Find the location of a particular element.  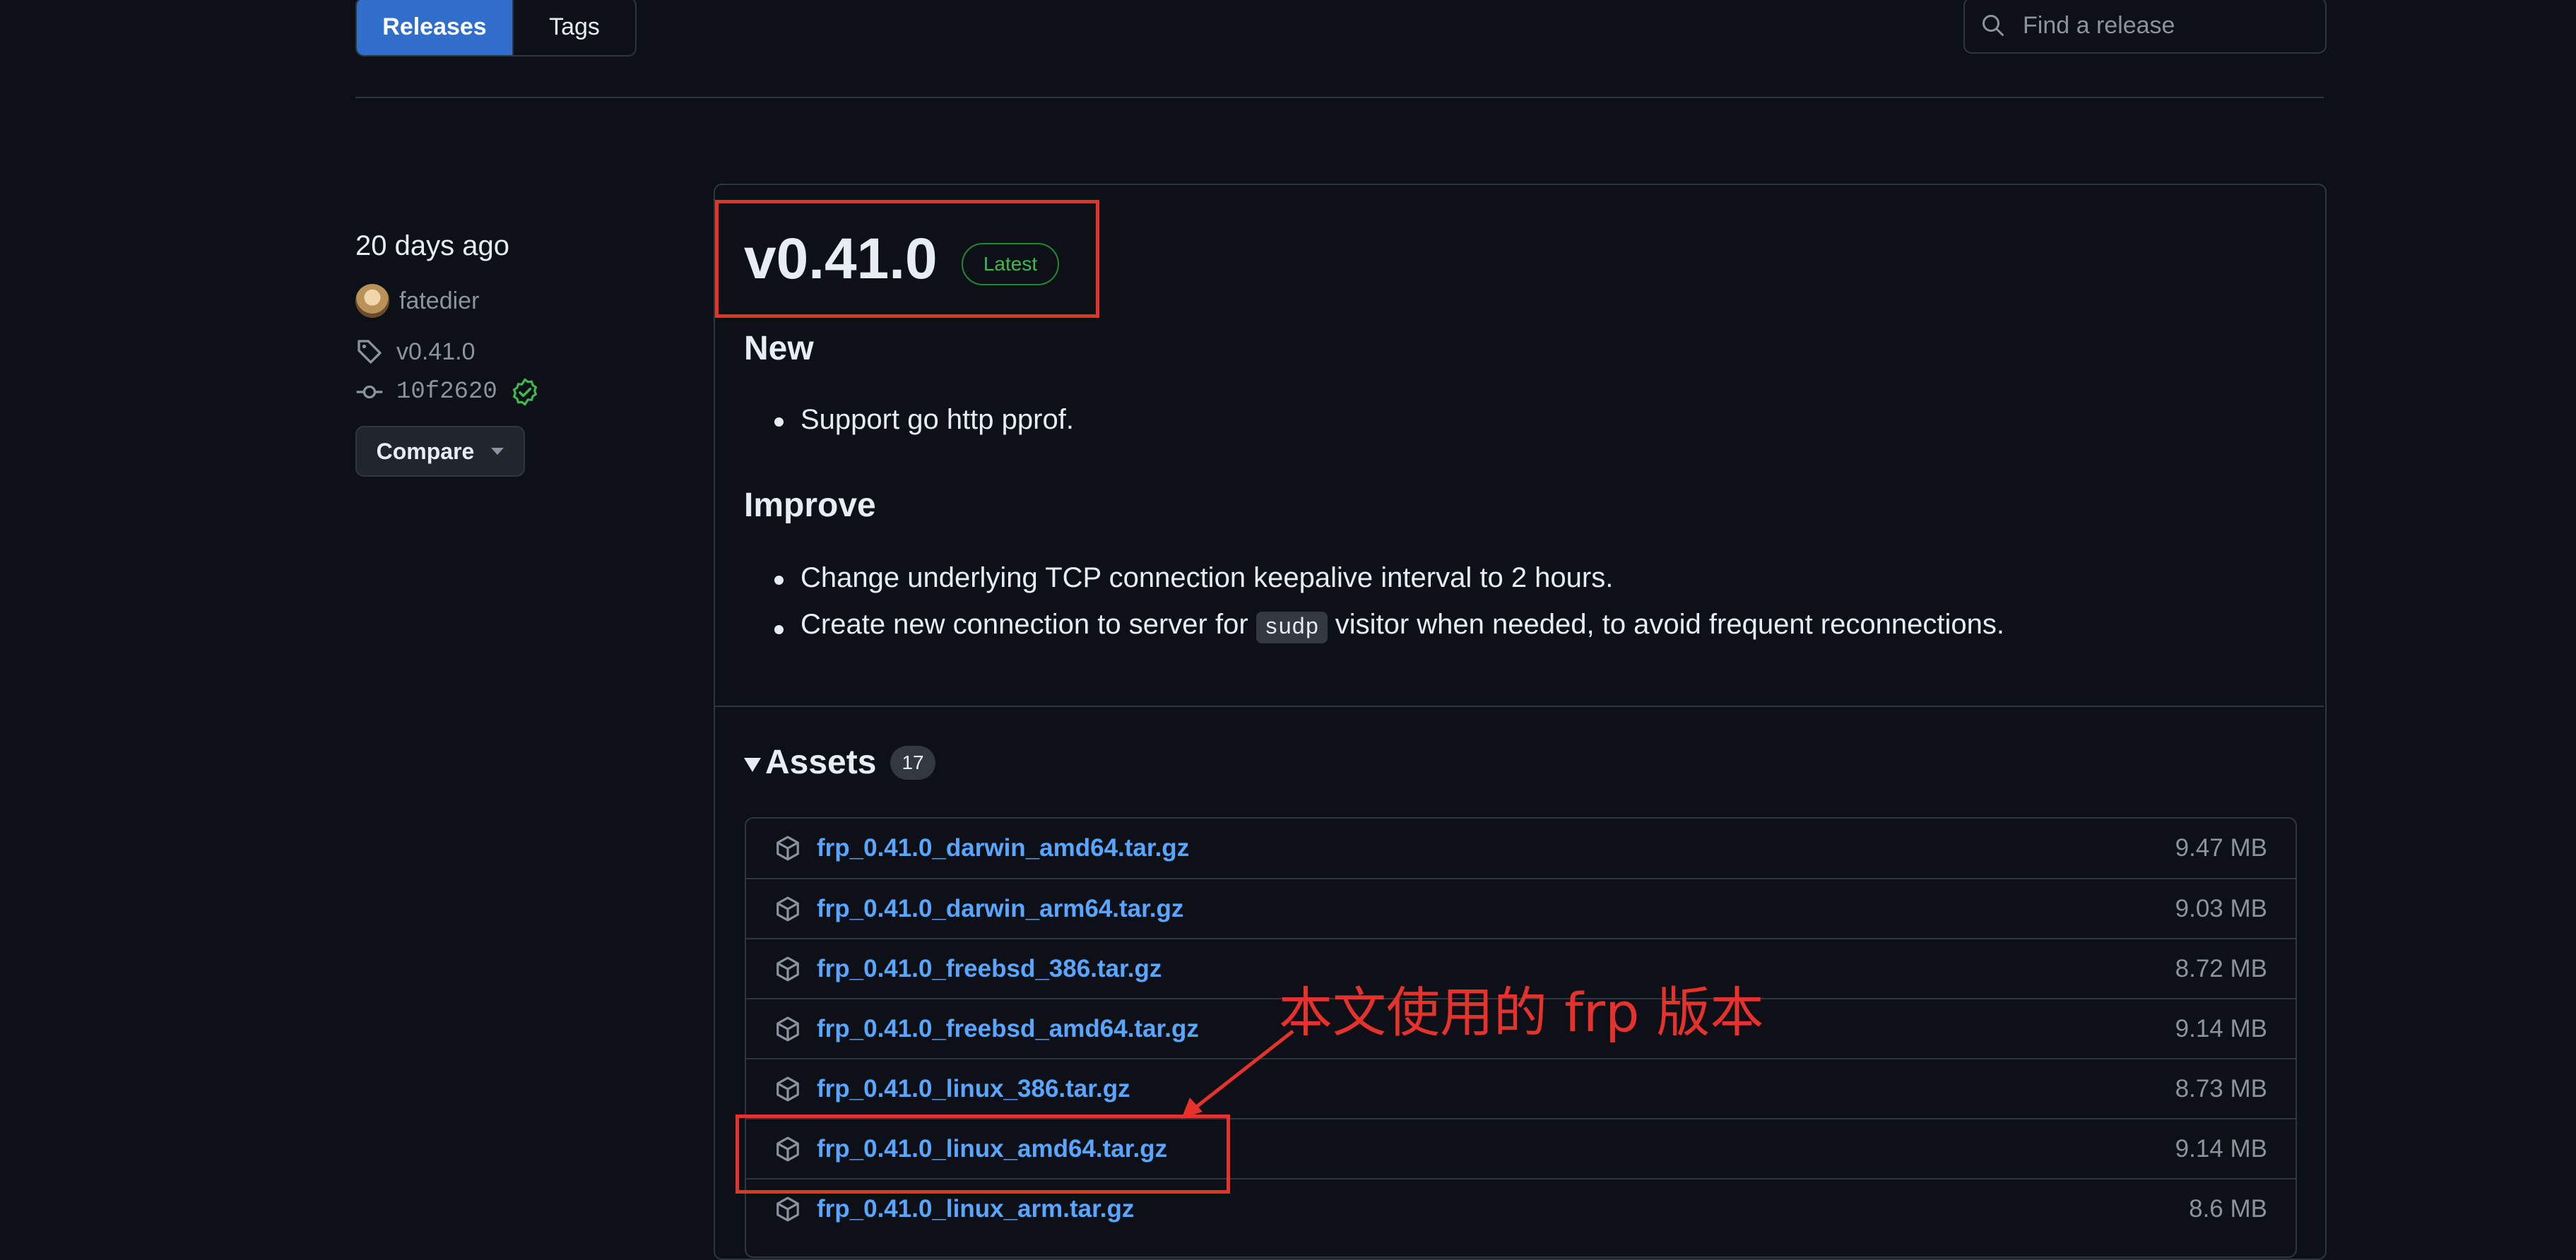

compare-button: Compare is located at coordinates (440, 451).